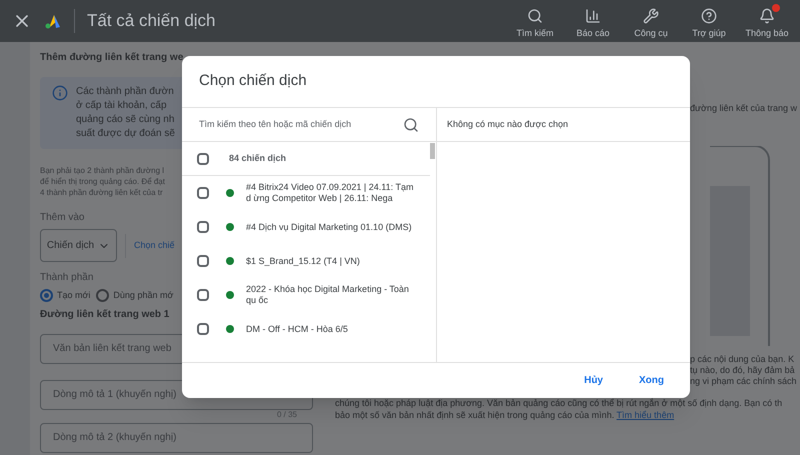 The image size is (800, 455). What do you see at coordinates (105, 315) in the screenshot?
I see `link-title: Đường liên kết trang web 1` at bounding box center [105, 315].